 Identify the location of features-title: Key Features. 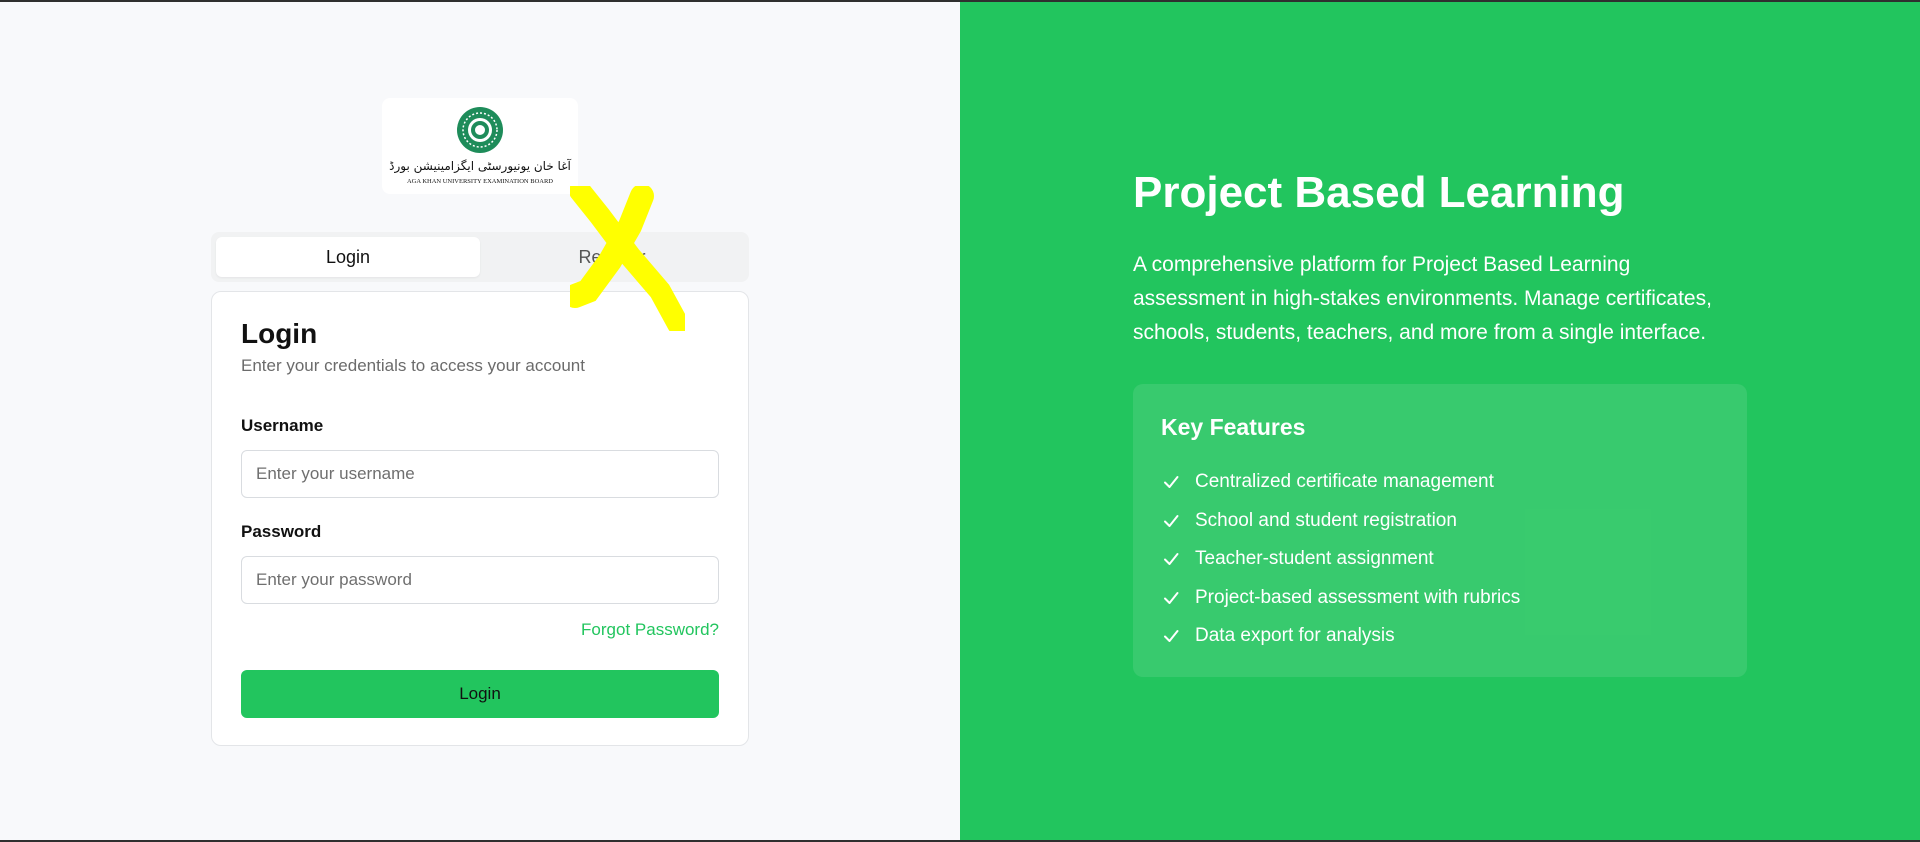
(1233, 427).